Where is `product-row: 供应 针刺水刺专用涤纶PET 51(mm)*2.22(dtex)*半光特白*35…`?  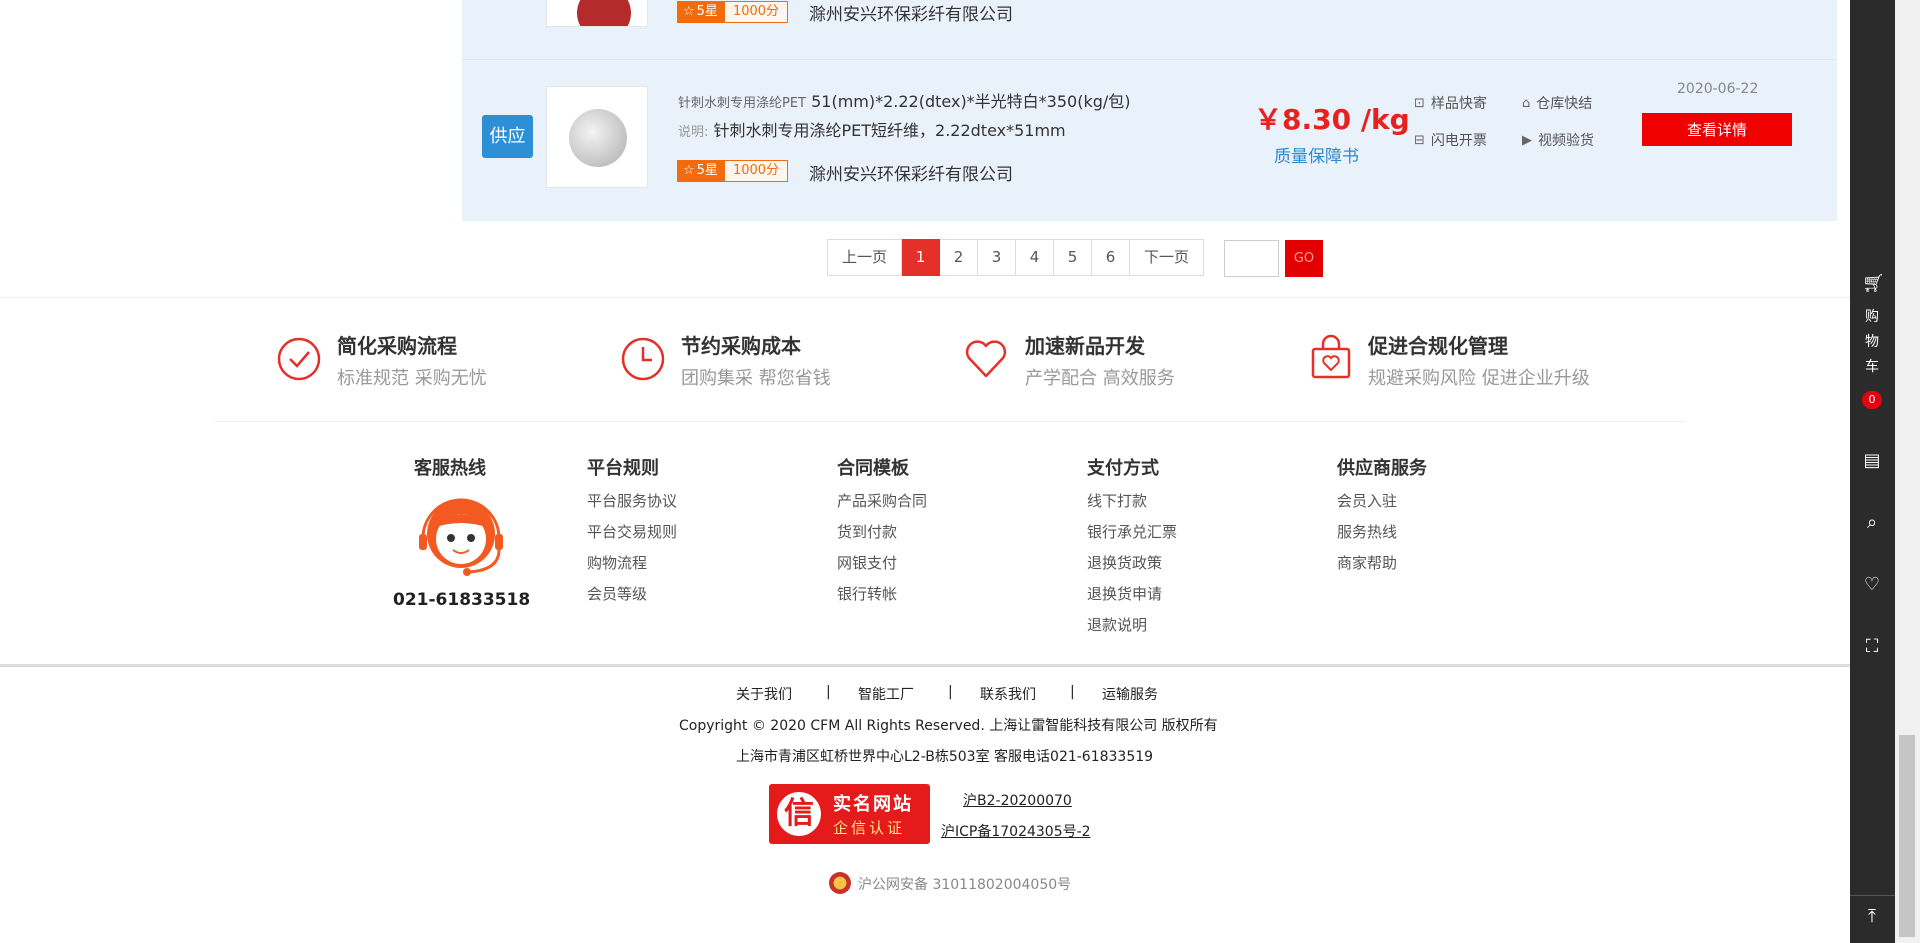 product-row: 供应 针刺水刺专用涤纶PET 51(mm)*2.22(dtex)*半光特白*35… is located at coordinates (1149, 140).